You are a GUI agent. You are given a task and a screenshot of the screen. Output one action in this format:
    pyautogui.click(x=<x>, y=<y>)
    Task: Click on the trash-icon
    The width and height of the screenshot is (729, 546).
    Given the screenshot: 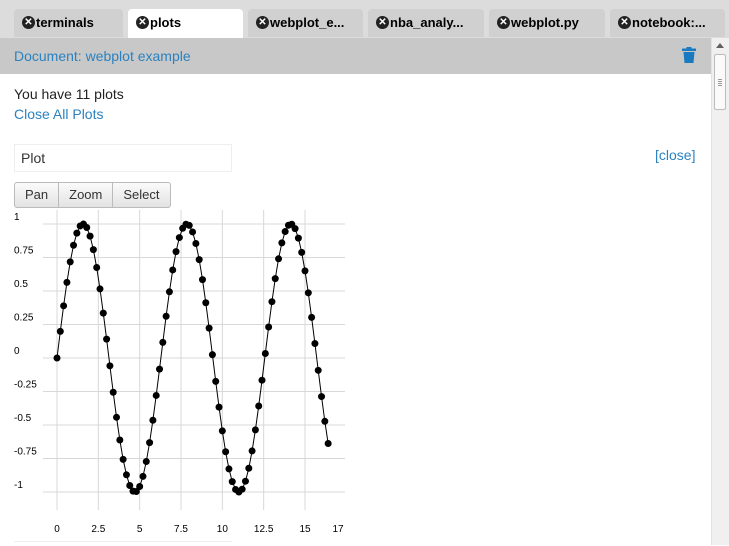 What is the action you would take?
    pyautogui.click(x=689, y=55)
    